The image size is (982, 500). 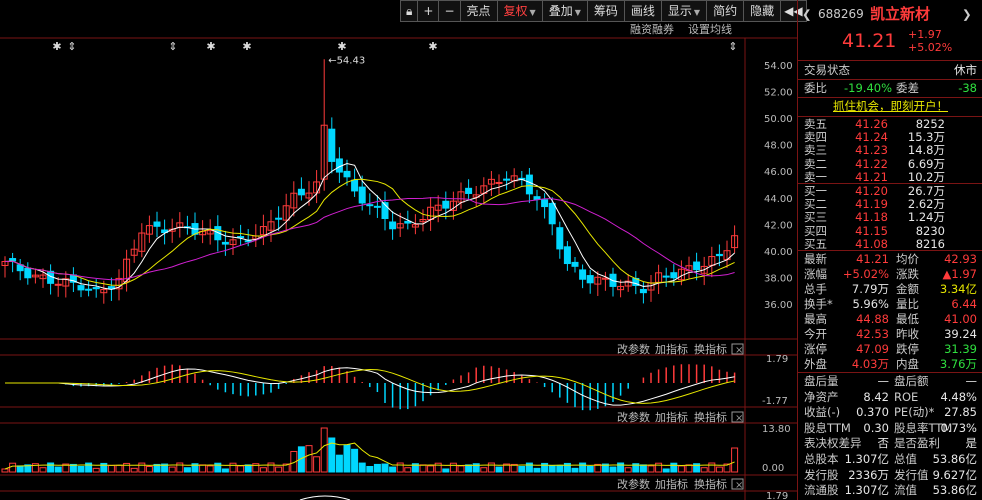 What do you see at coordinates (959, 274) in the screenshot?
I see `stat-value: ▲1.97` at bounding box center [959, 274].